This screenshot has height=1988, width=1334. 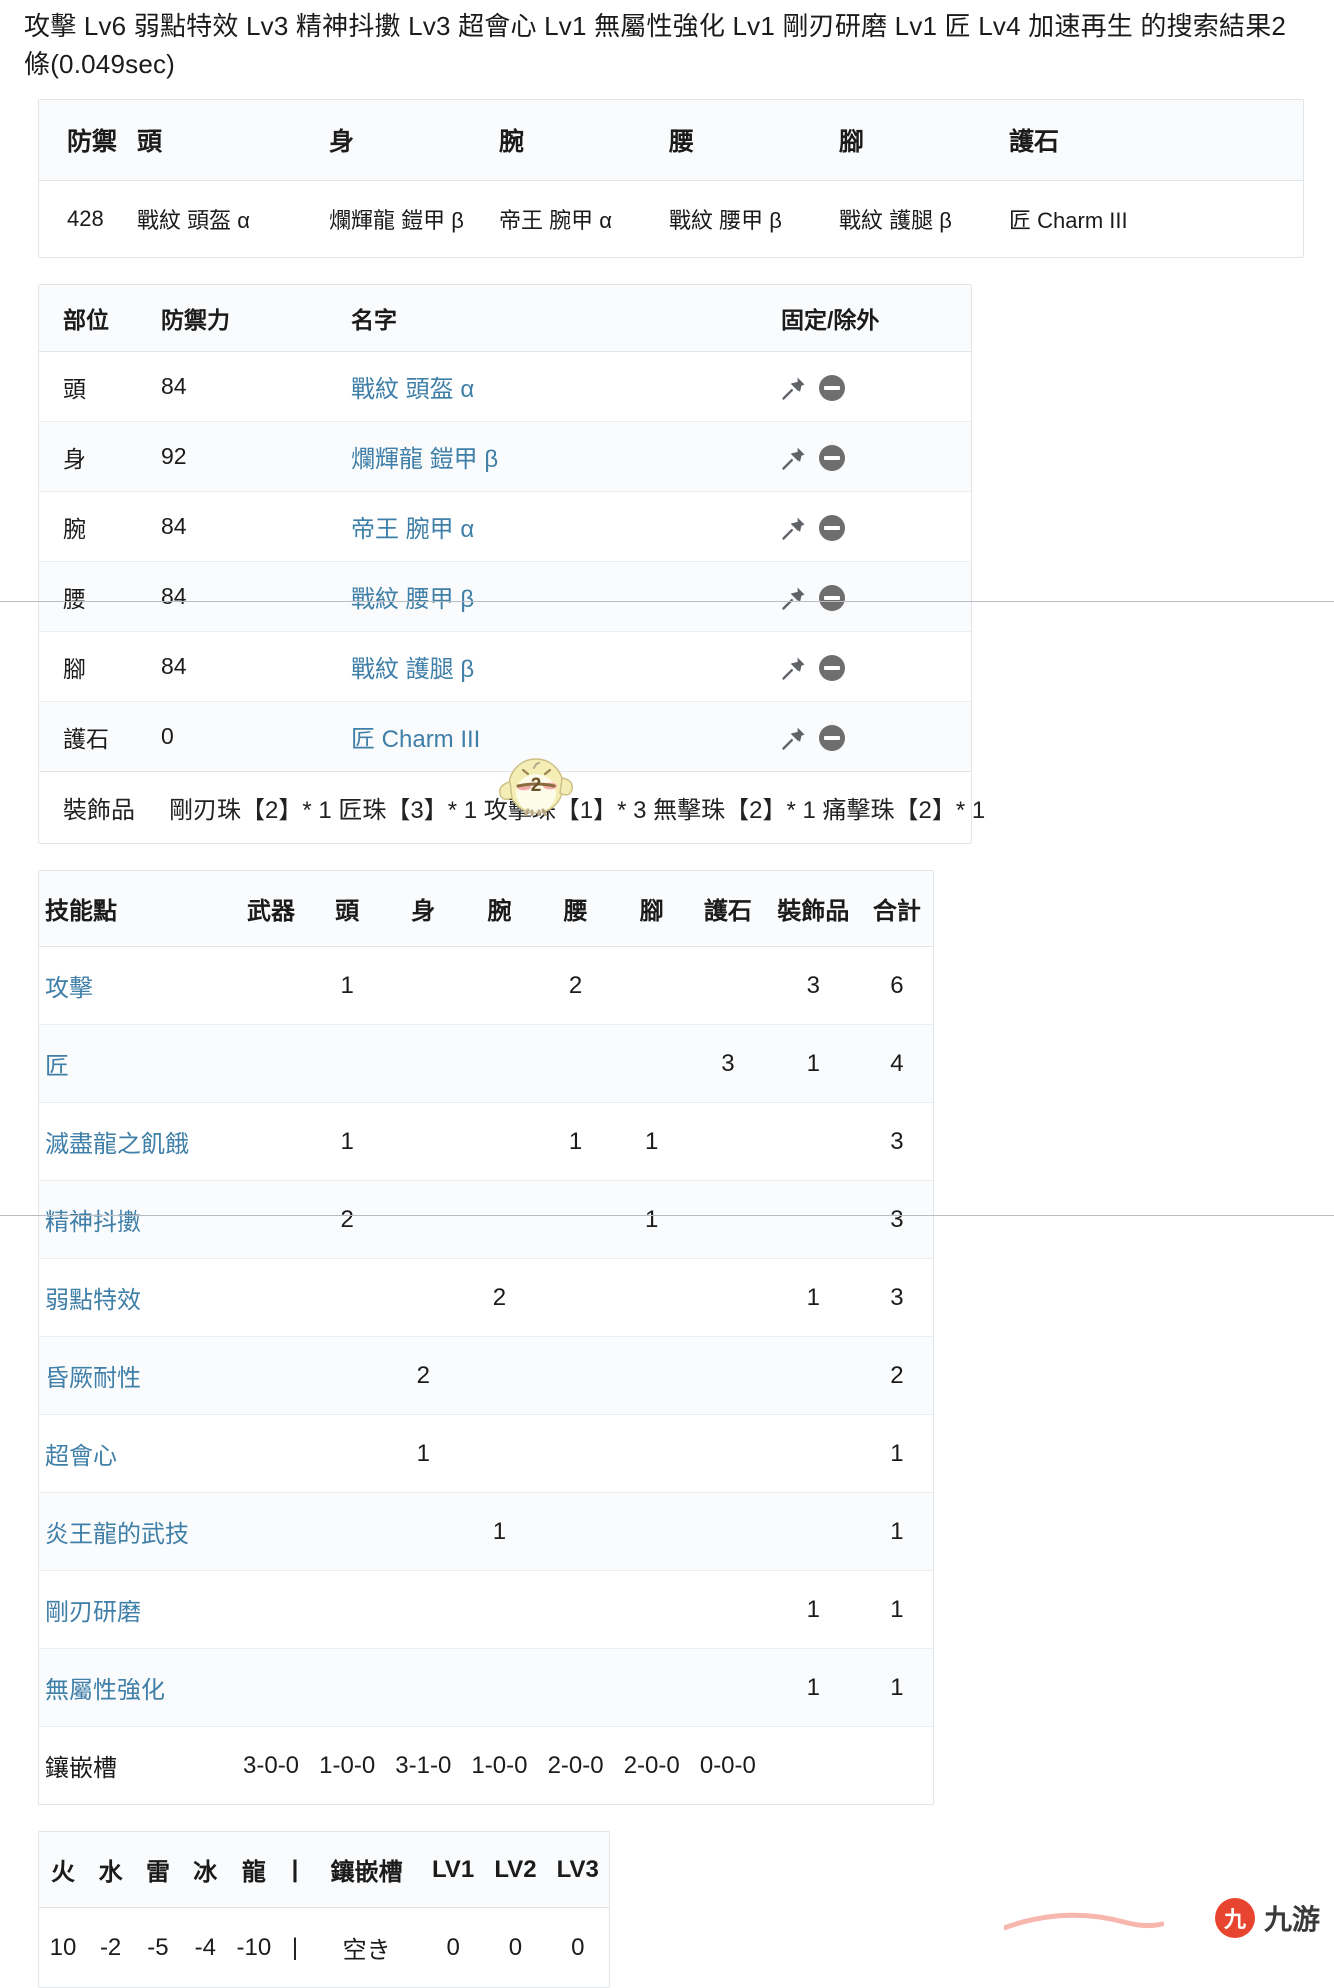 I want to click on armor-piece-row: 護石 0 匠 Charm III, so click(x=505, y=736).